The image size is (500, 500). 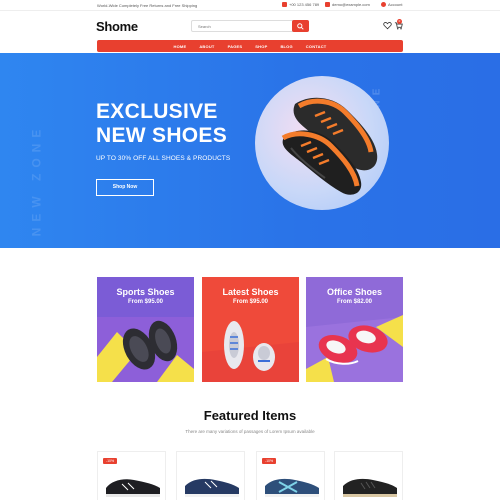 I want to click on search-icon, so click(x=300, y=26).